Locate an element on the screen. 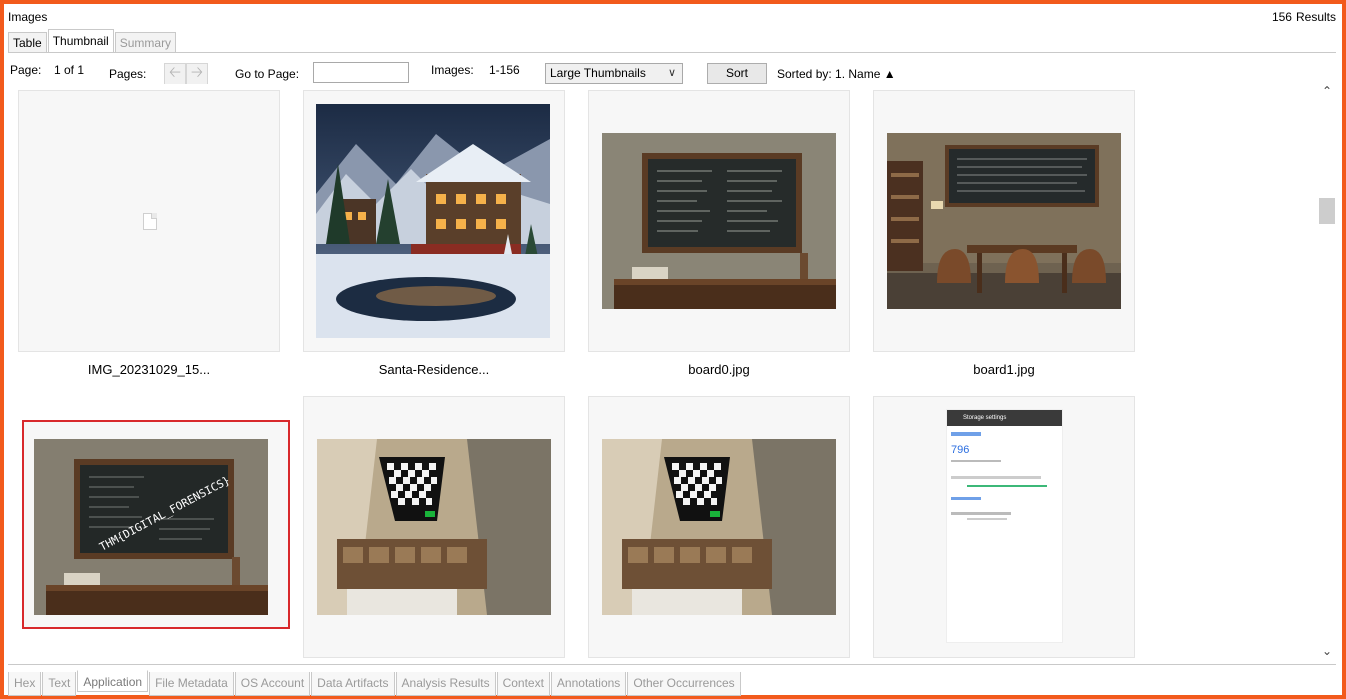 The width and height of the screenshot is (1346, 699). chalkboard-image is located at coordinates (719, 221).